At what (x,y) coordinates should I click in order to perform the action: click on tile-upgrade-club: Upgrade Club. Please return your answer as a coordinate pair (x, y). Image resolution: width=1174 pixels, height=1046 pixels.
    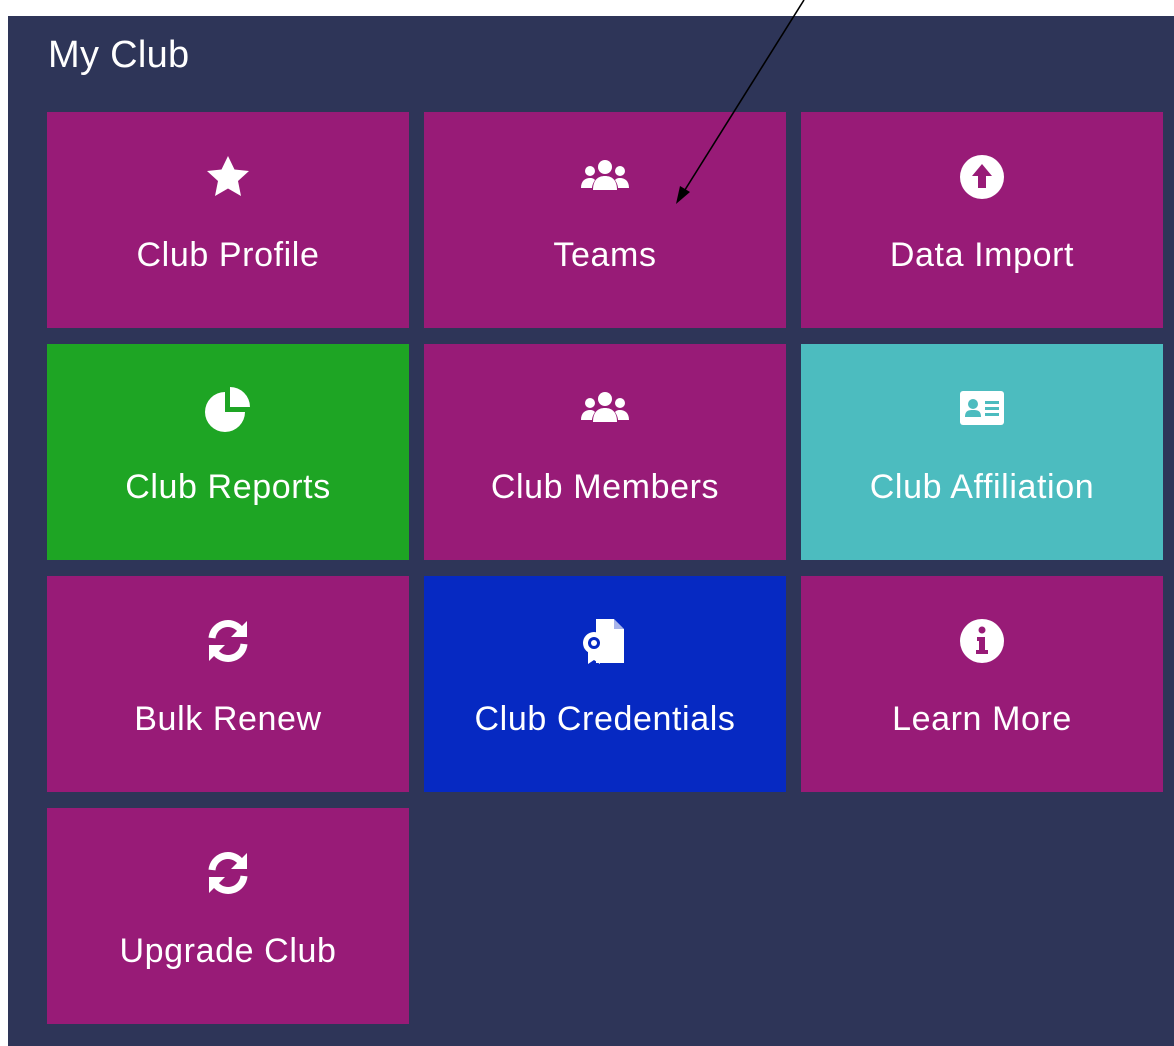
    Looking at the image, I should click on (228, 916).